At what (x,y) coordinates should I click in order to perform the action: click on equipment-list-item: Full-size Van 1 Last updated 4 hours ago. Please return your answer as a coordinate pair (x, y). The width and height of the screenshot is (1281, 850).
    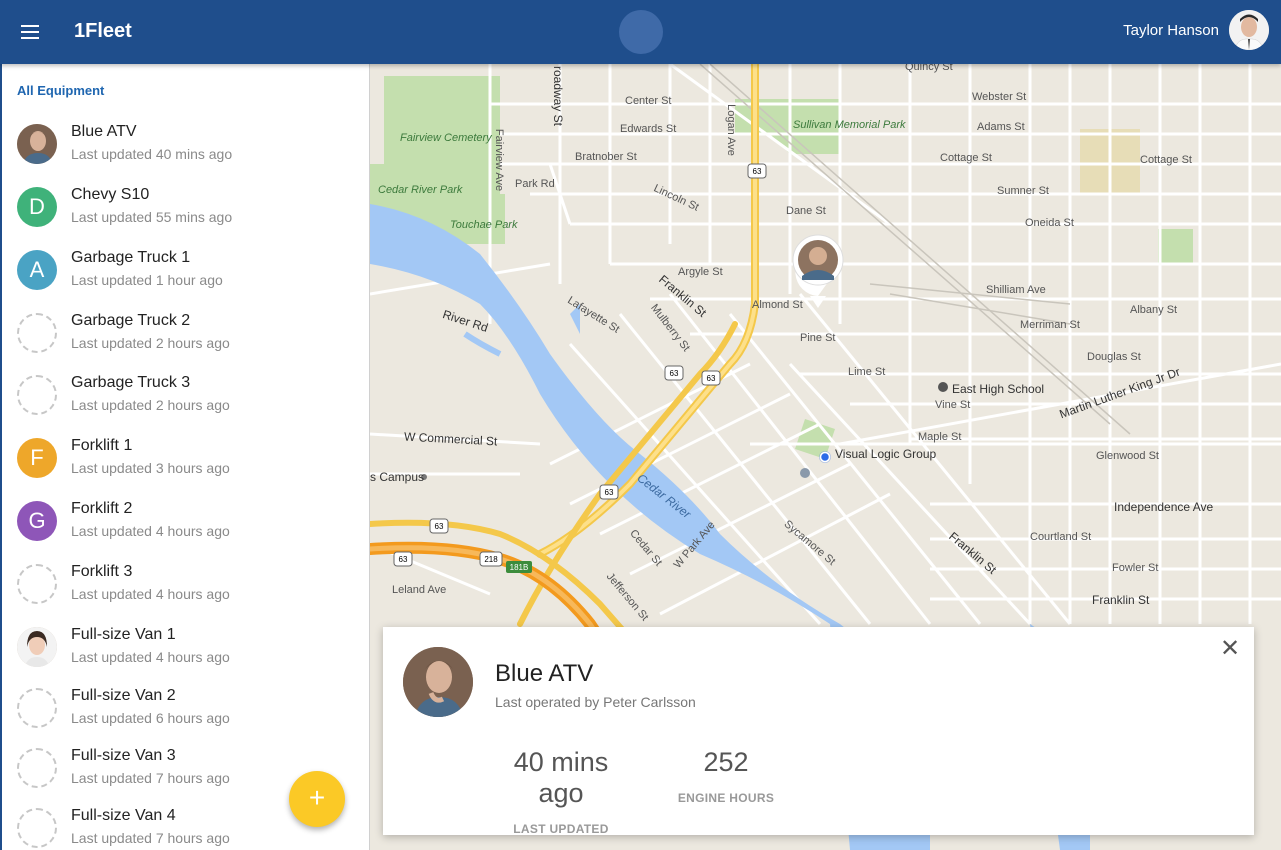
    Looking at the image, I should click on (185, 652).